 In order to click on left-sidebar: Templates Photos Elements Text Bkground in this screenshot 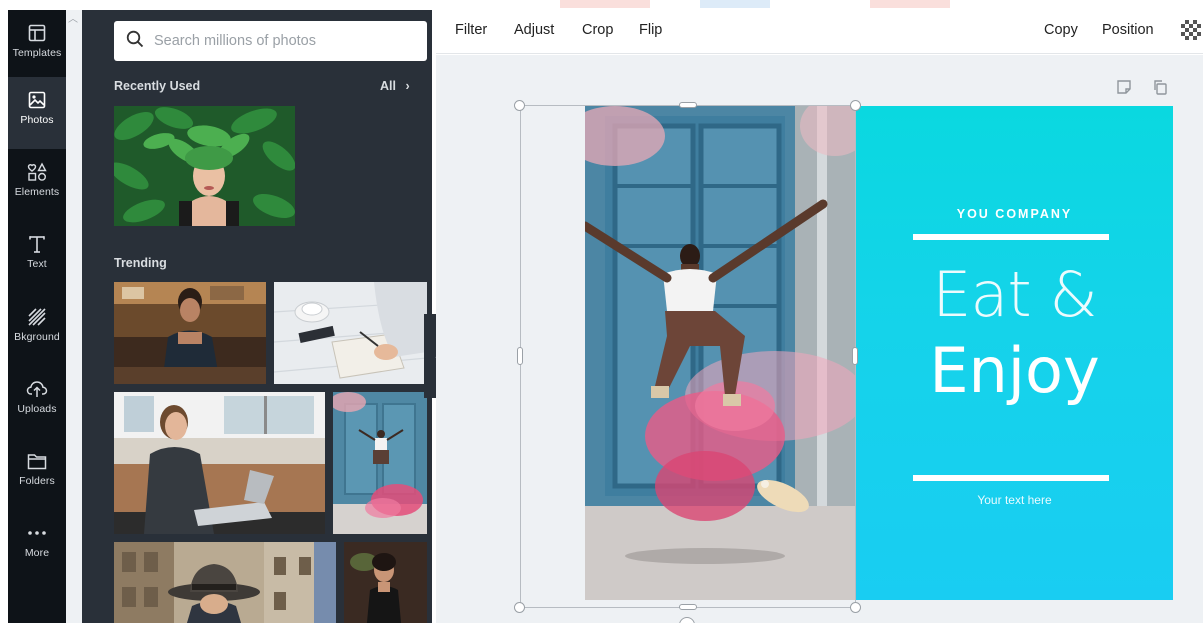, I will do `click(37, 316)`.